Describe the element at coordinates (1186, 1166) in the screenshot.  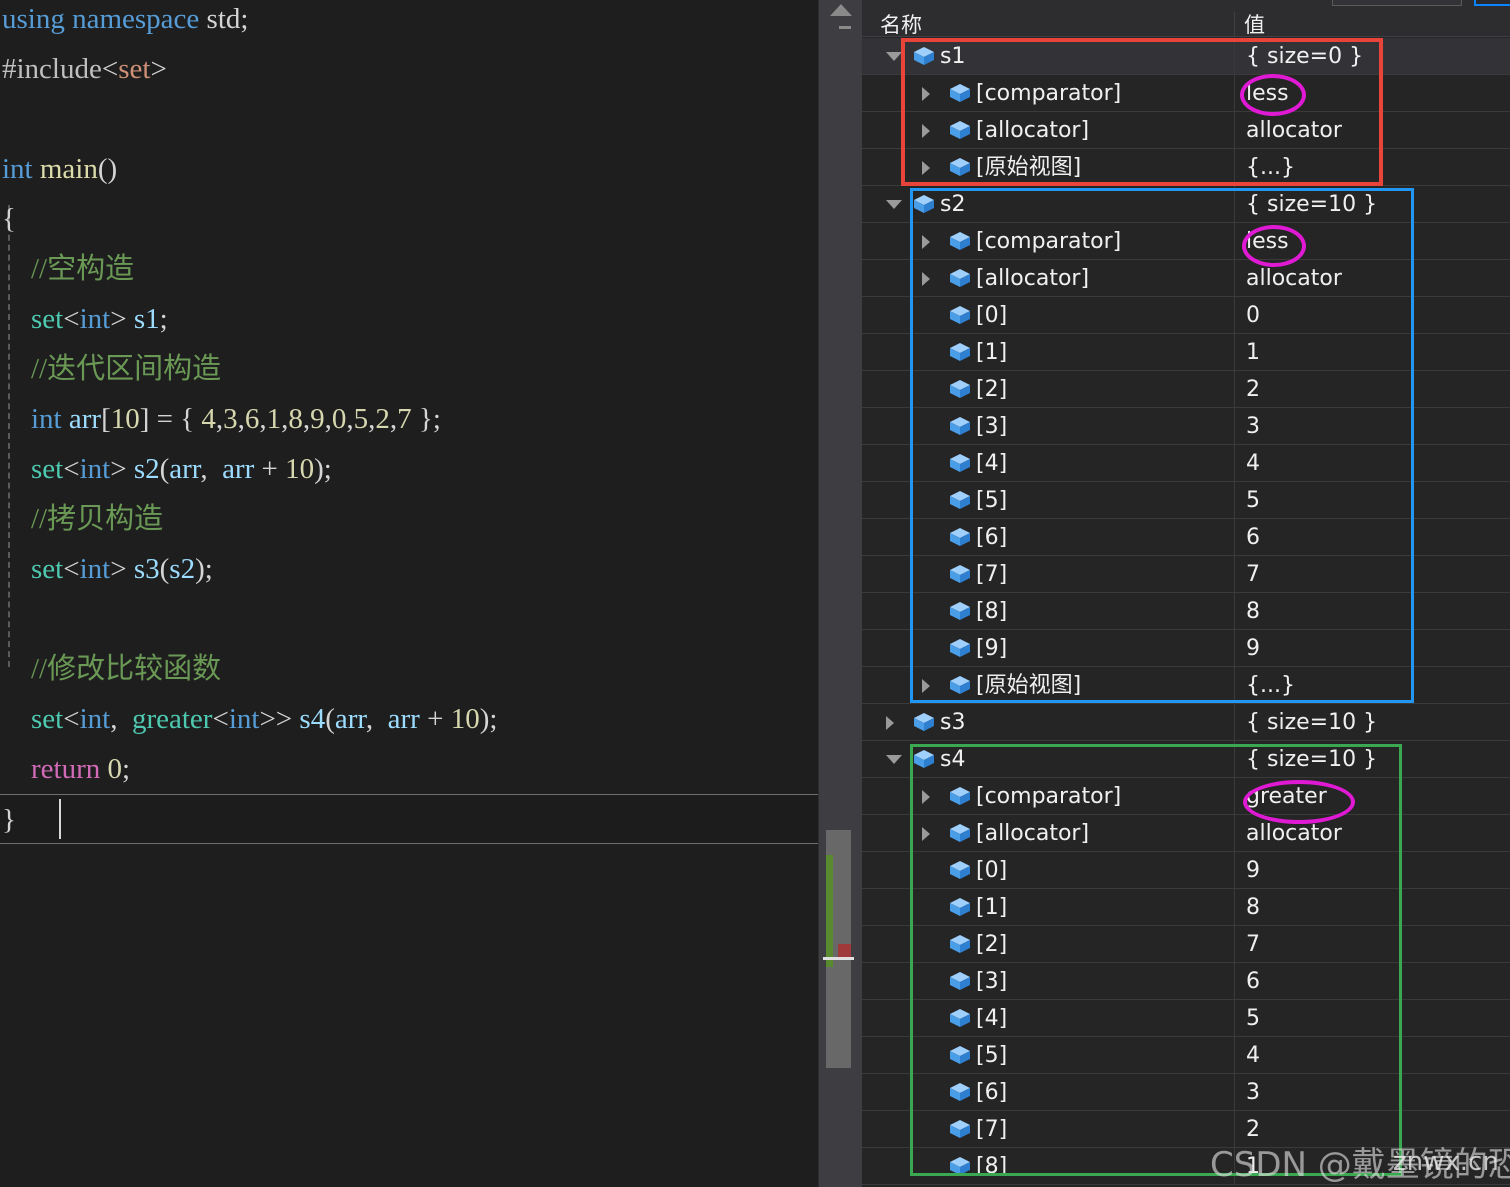
I see `watch-row: [8] 1` at that location.